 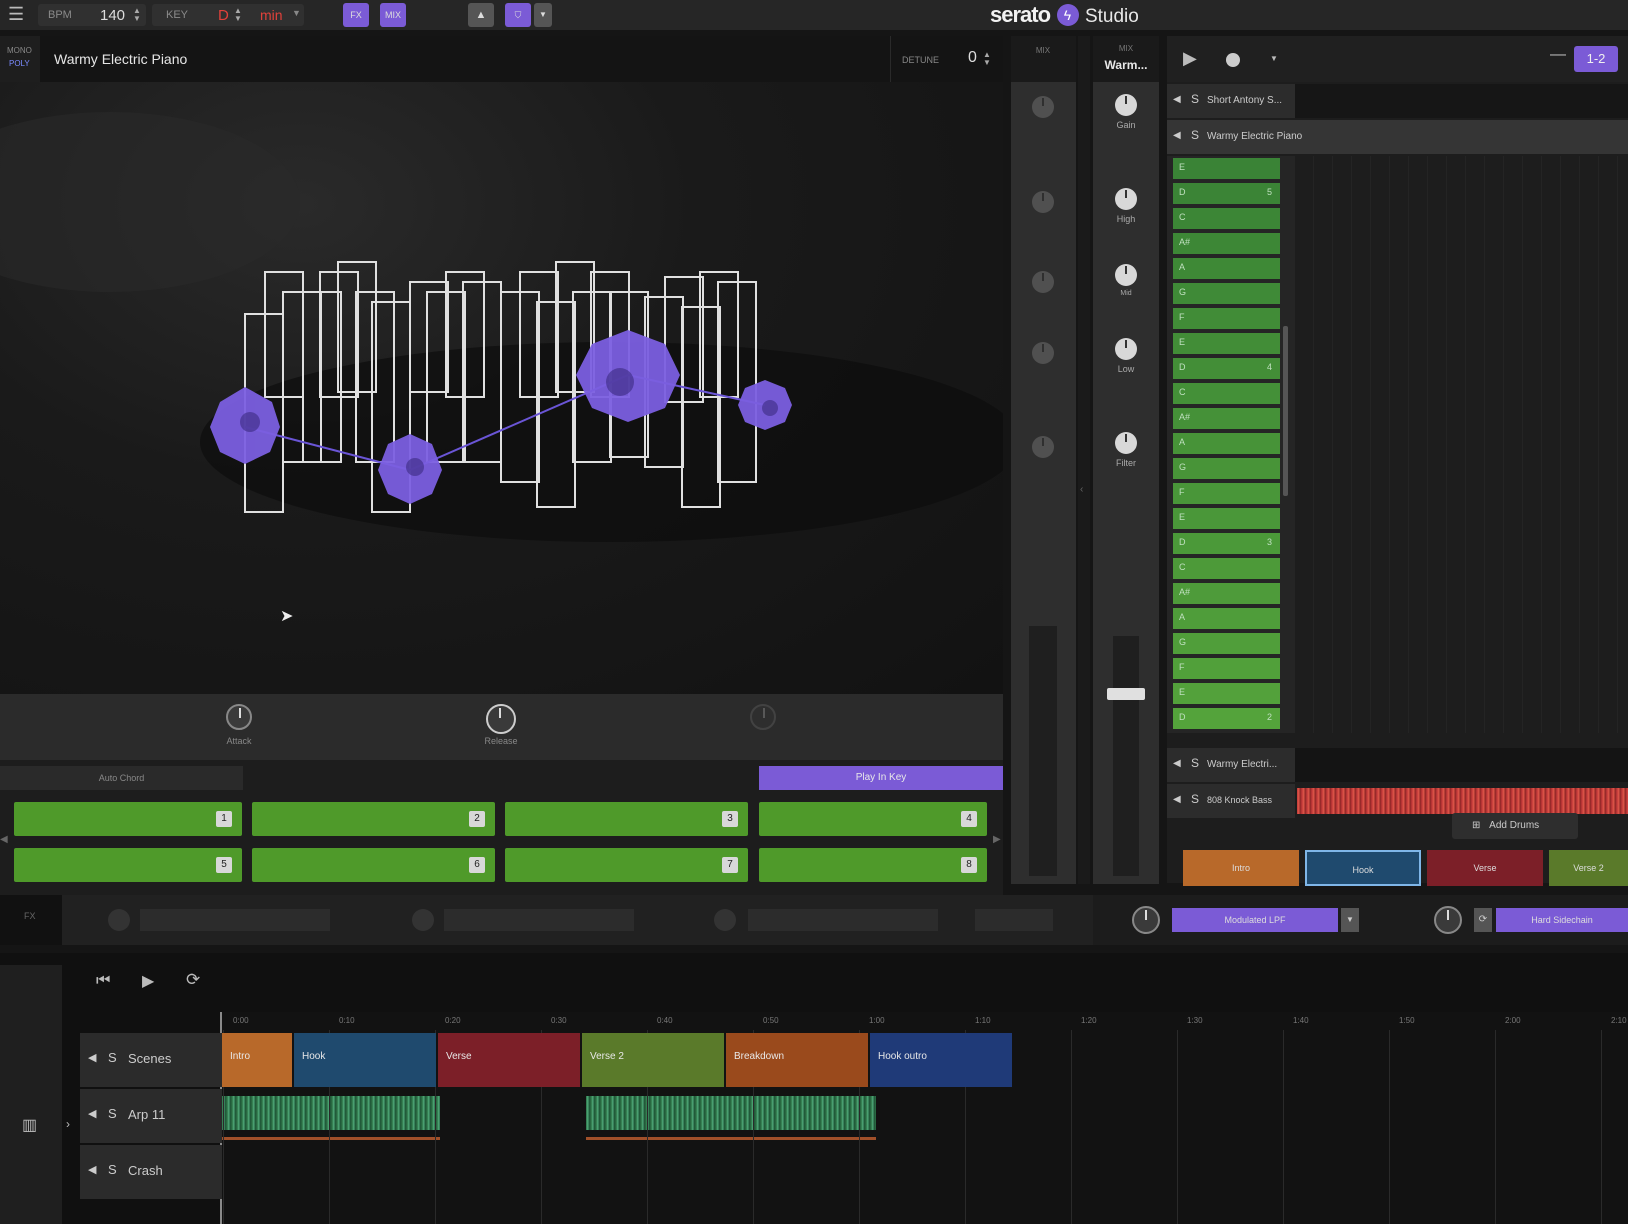 What do you see at coordinates (121, 778) in the screenshot?
I see `auto-chord-button: Auto Chord` at bounding box center [121, 778].